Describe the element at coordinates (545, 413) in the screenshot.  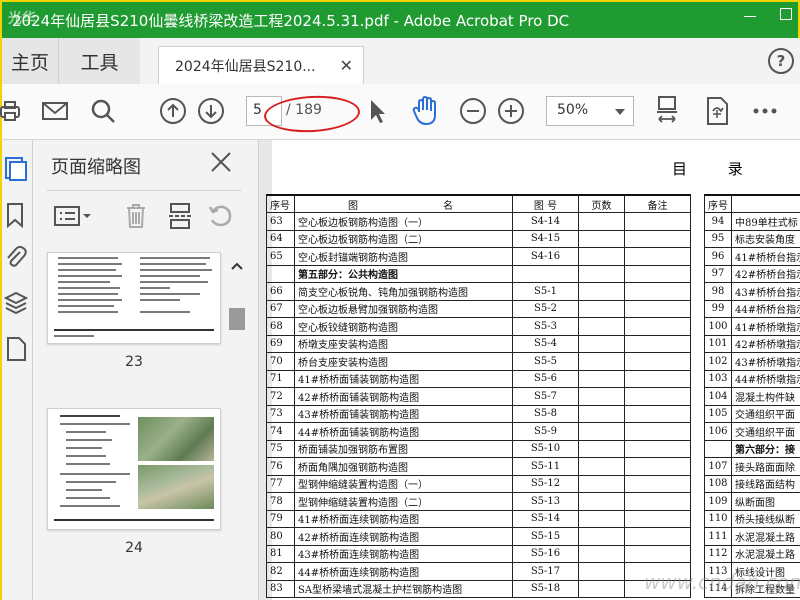
I see `table-cell: S5-8` at that location.